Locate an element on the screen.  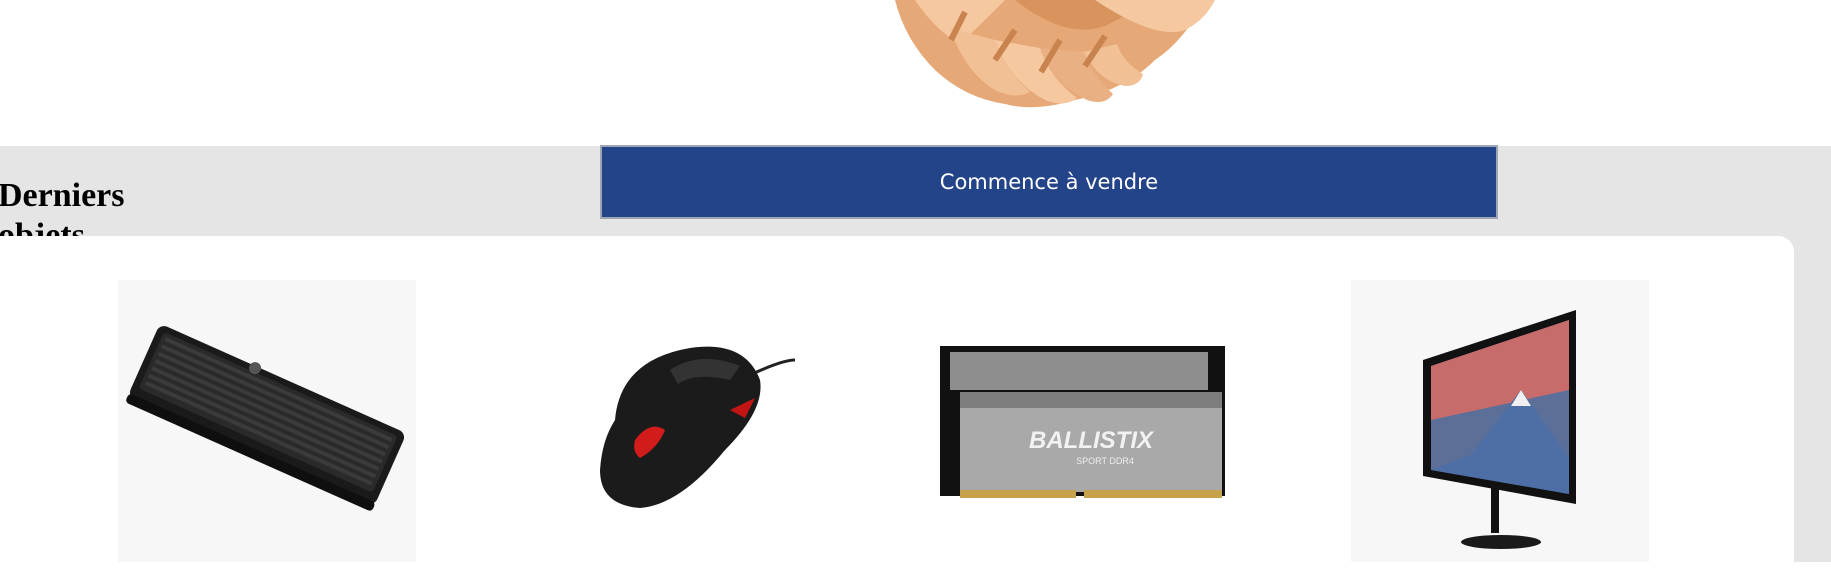
product-monitor is located at coordinates (1500, 421).